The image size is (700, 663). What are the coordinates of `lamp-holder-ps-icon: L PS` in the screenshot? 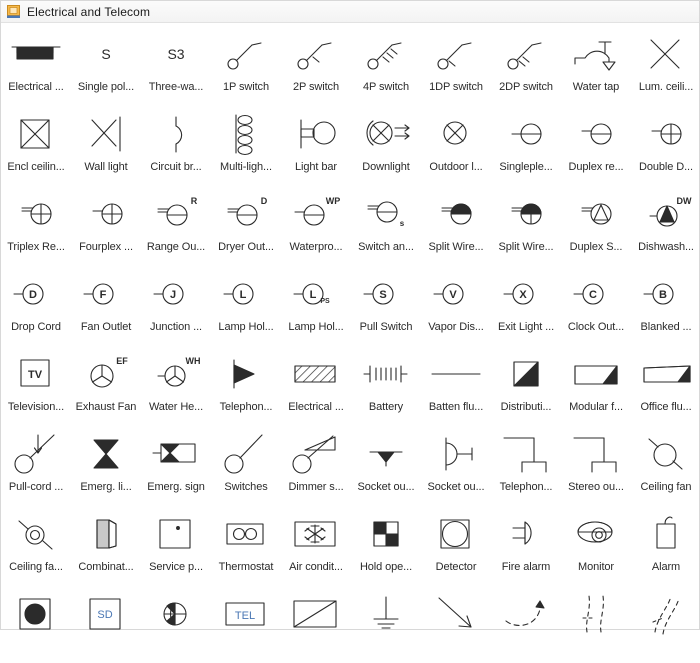 It's located at (316, 294).